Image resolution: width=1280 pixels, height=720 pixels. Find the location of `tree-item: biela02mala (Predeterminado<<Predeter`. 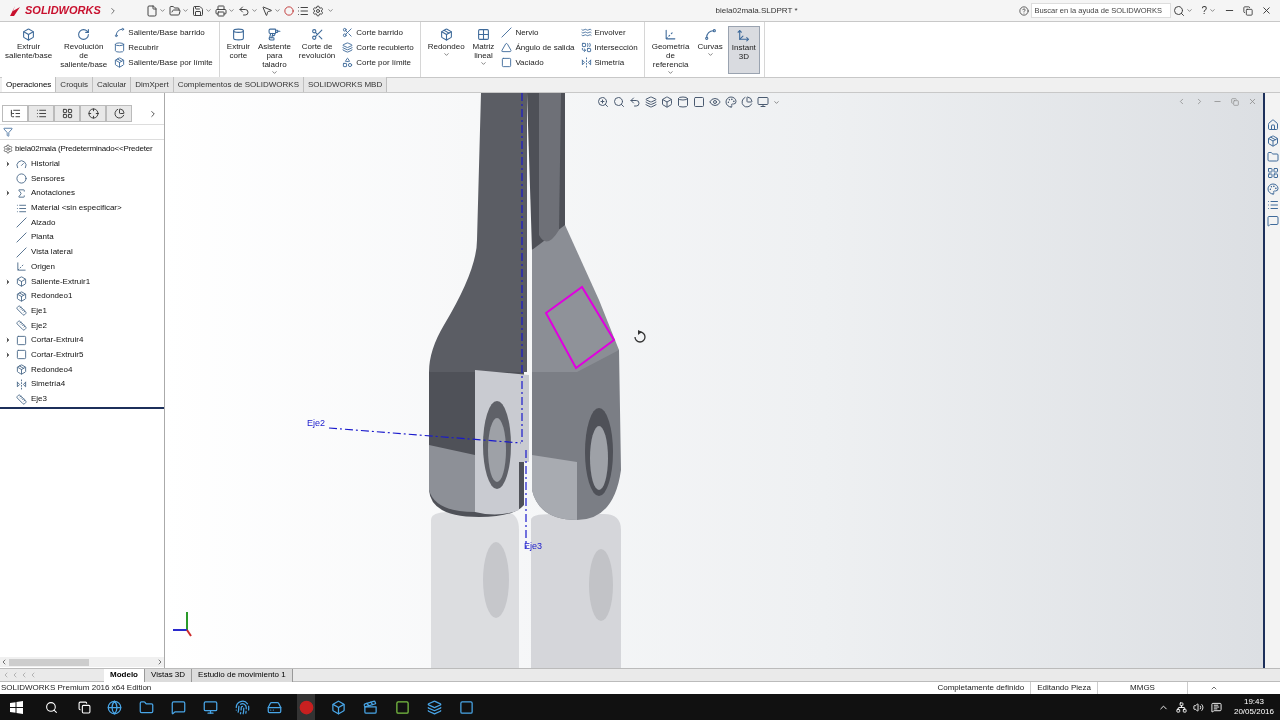

tree-item: biela02mala (Predeterminado<<Predeter is located at coordinates (82, 149).